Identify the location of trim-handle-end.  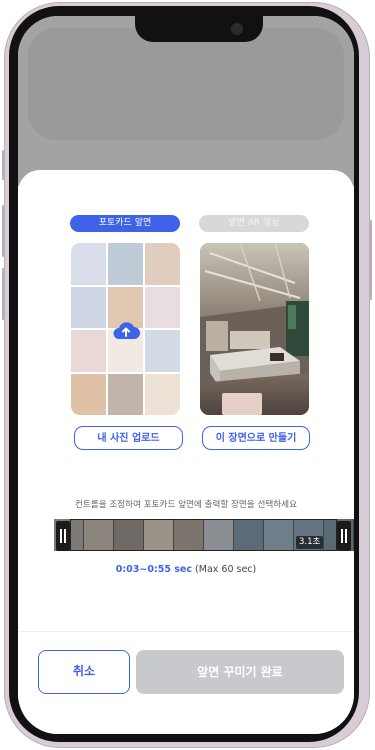
(344, 536).